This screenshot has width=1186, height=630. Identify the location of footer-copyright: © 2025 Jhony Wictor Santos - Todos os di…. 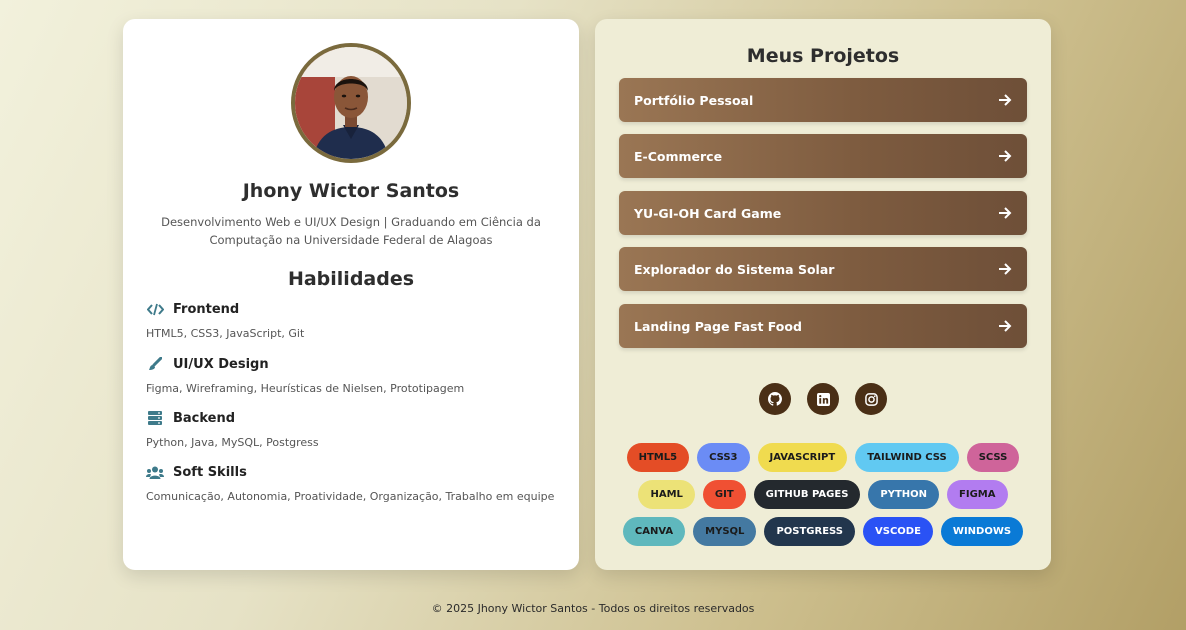
(593, 608).